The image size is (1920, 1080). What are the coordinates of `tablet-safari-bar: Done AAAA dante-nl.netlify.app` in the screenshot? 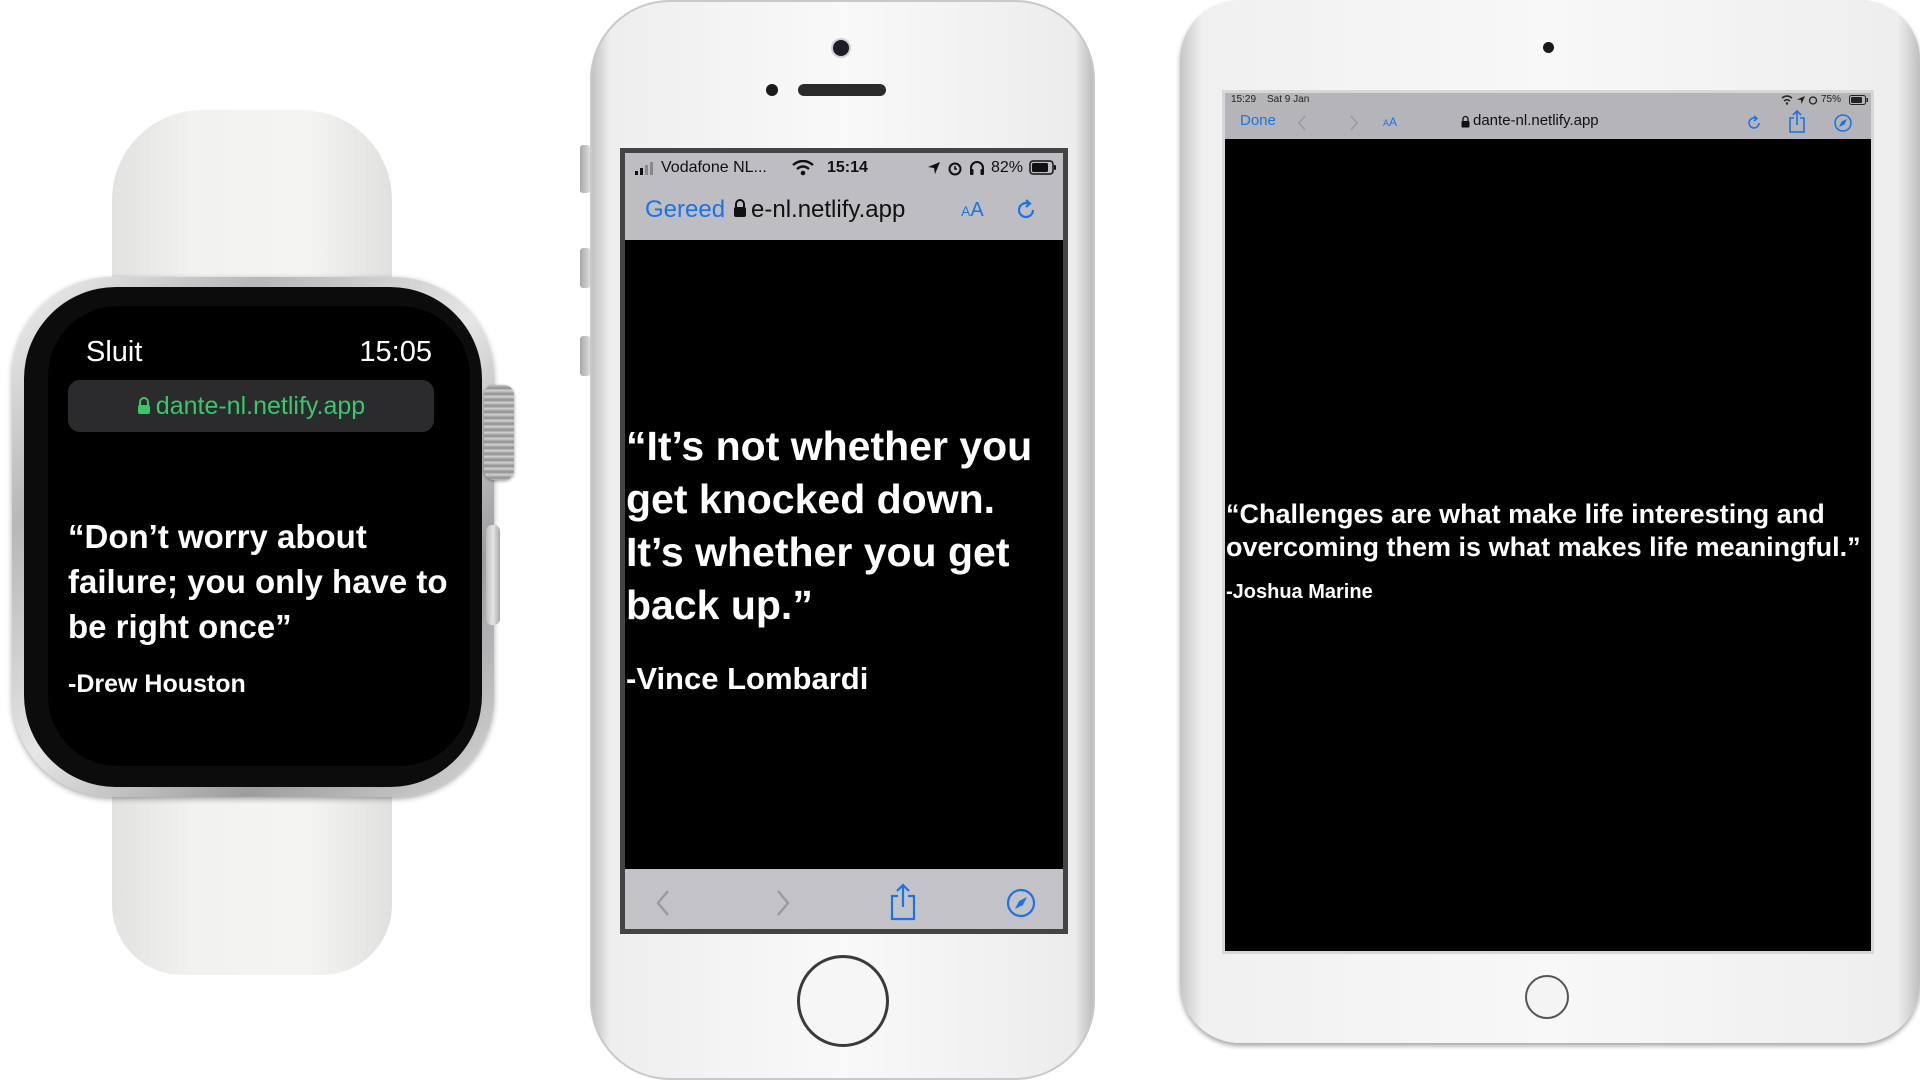 It's located at (1548, 123).